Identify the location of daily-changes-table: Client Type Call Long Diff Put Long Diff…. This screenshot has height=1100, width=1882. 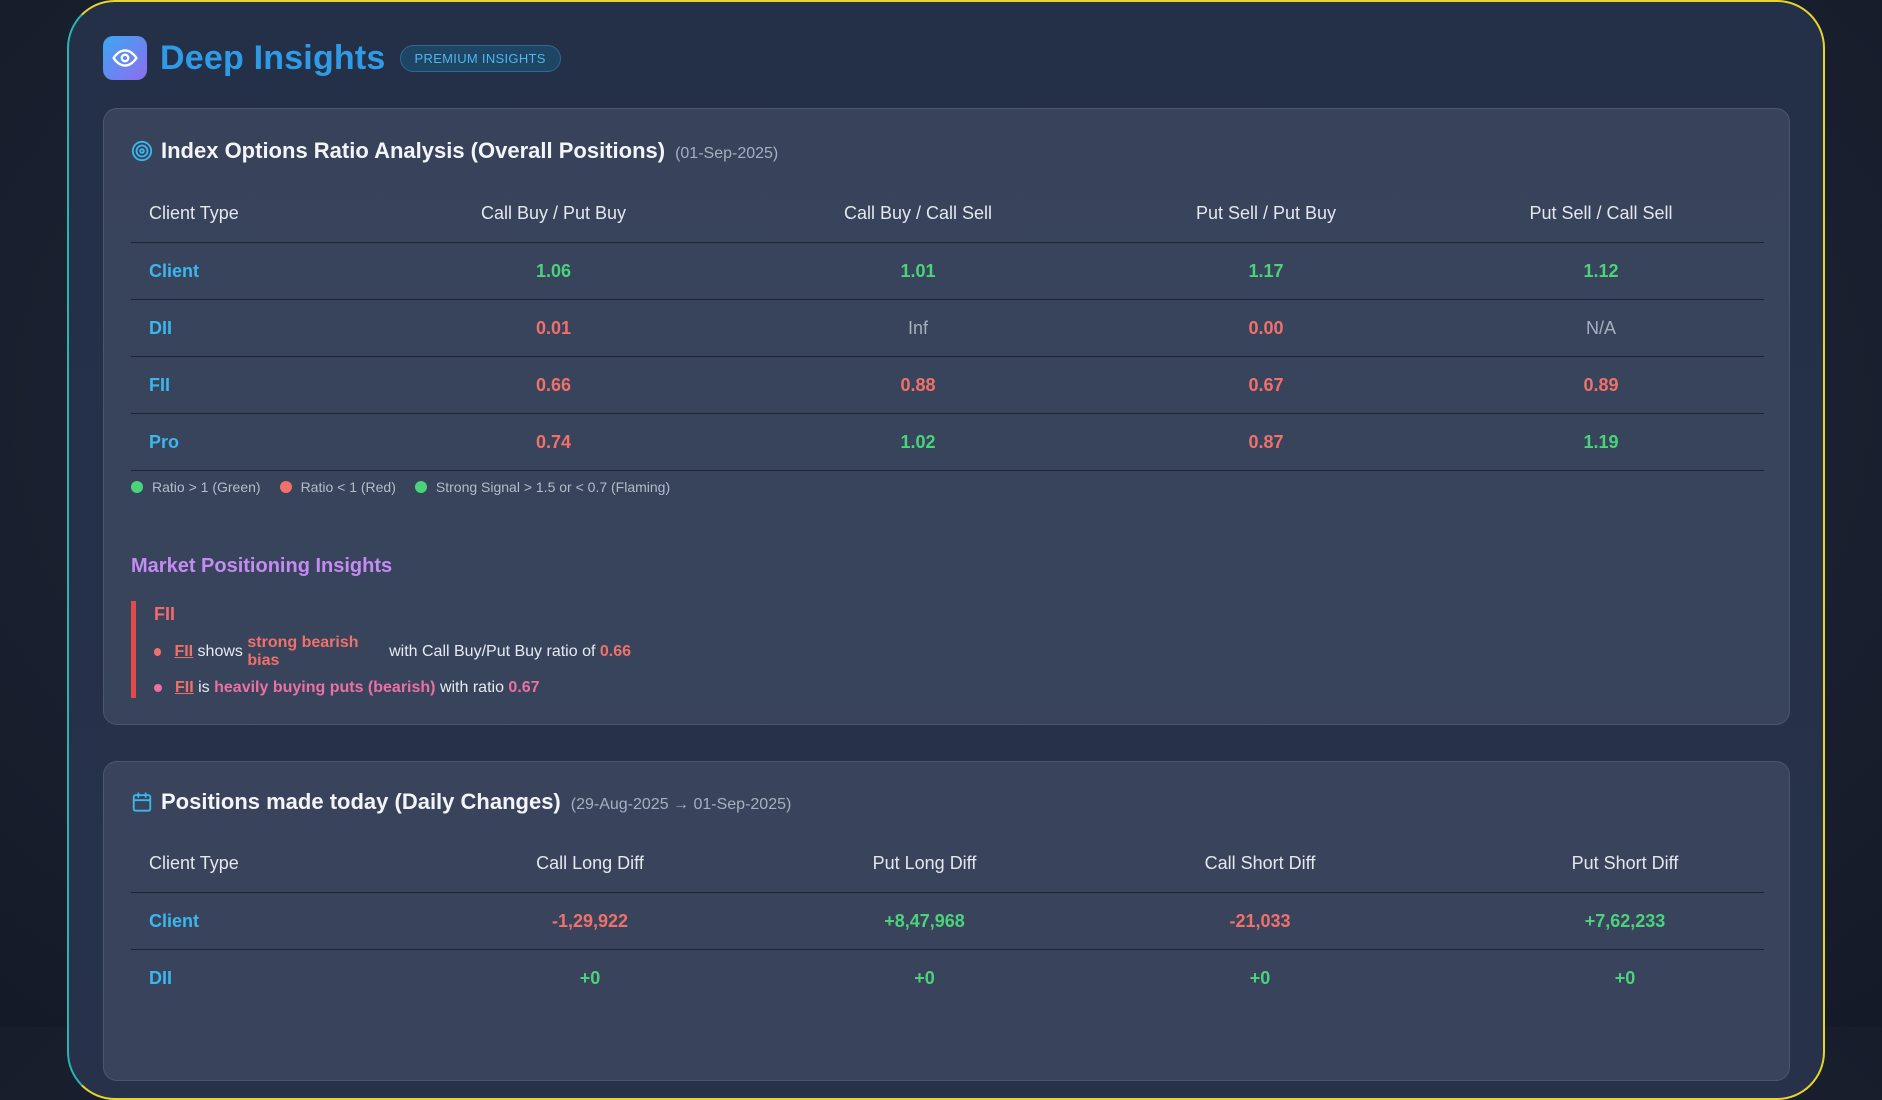
(947, 920).